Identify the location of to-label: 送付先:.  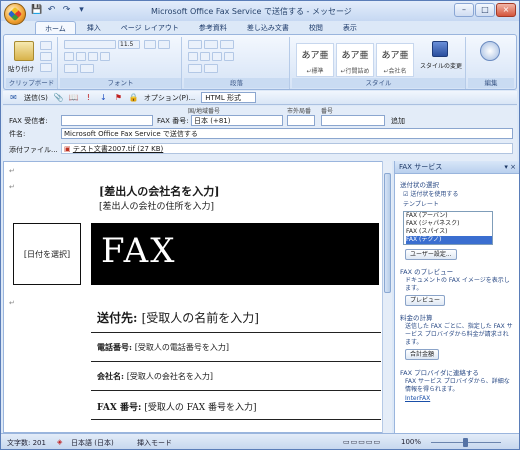
(119, 318).